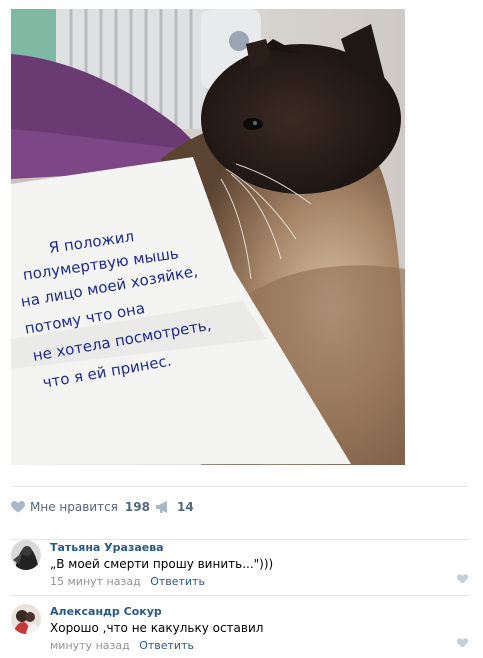 The image size is (483, 658). What do you see at coordinates (95, 581) in the screenshot?
I see `comment-time: 15 минут назад` at bounding box center [95, 581].